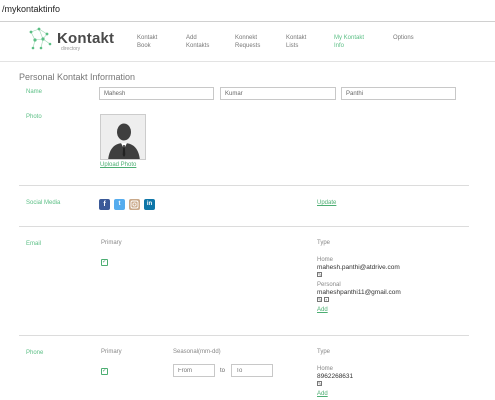 Image resolution: width=495 pixels, height=400 pixels. What do you see at coordinates (194, 370) in the screenshot?
I see `seasonal-from-input` at bounding box center [194, 370].